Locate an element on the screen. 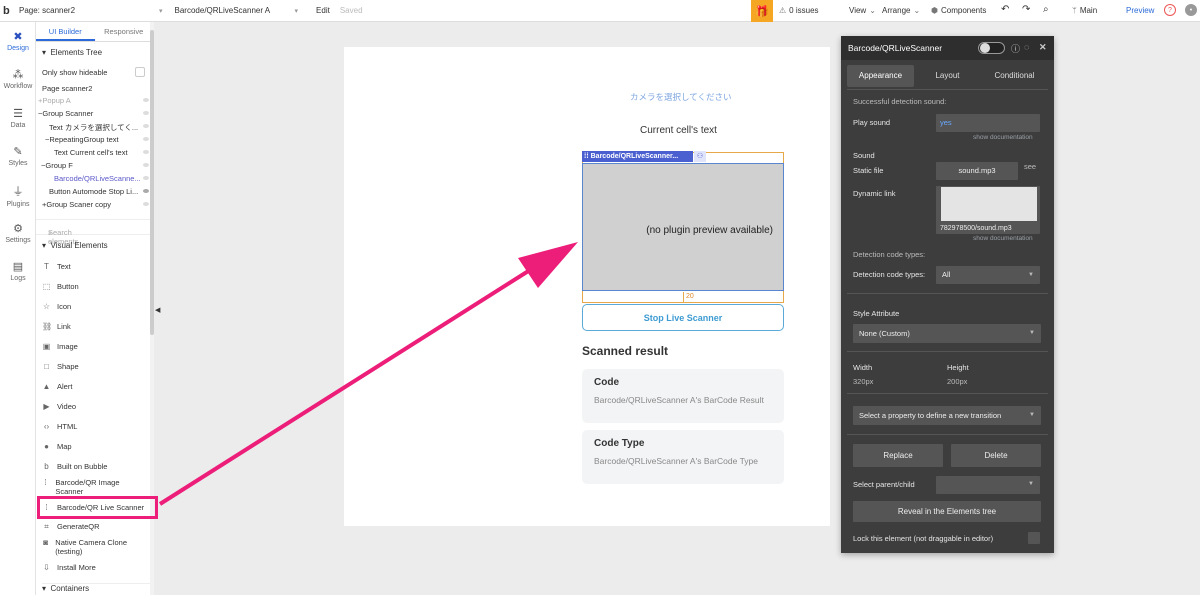  preview-button: Preview is located at coordinates (1140, 10).